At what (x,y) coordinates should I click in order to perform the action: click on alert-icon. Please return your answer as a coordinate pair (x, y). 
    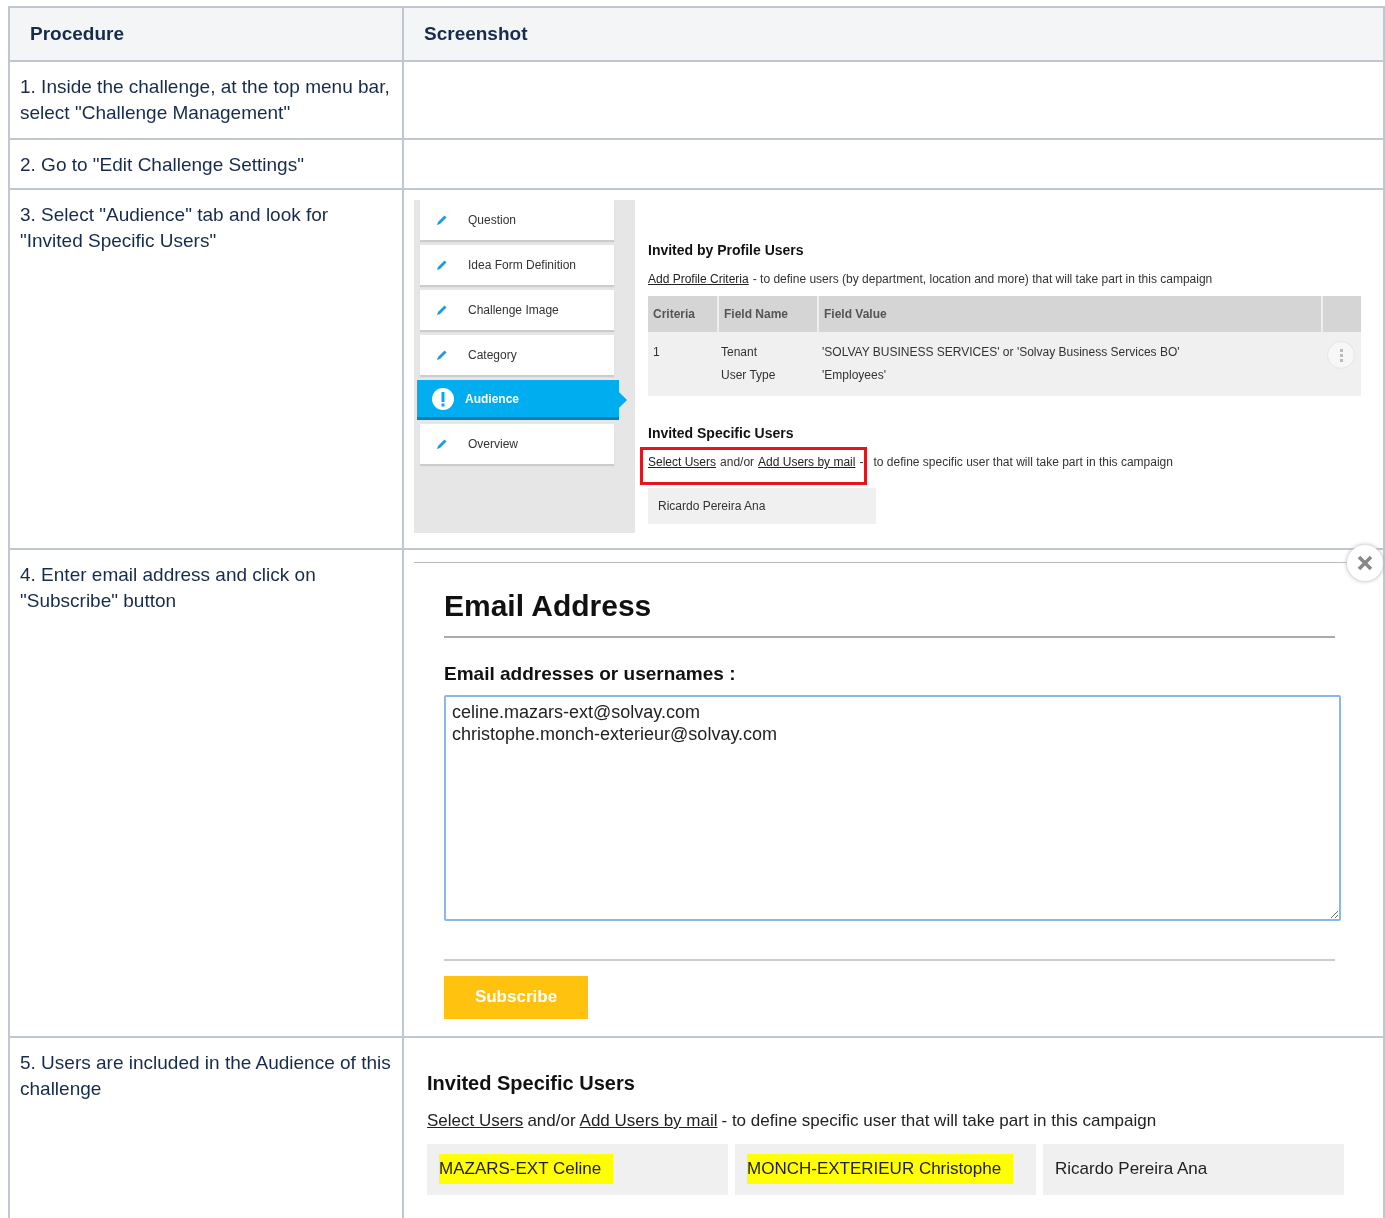
    Looking at the image, I should click on (443, 398).